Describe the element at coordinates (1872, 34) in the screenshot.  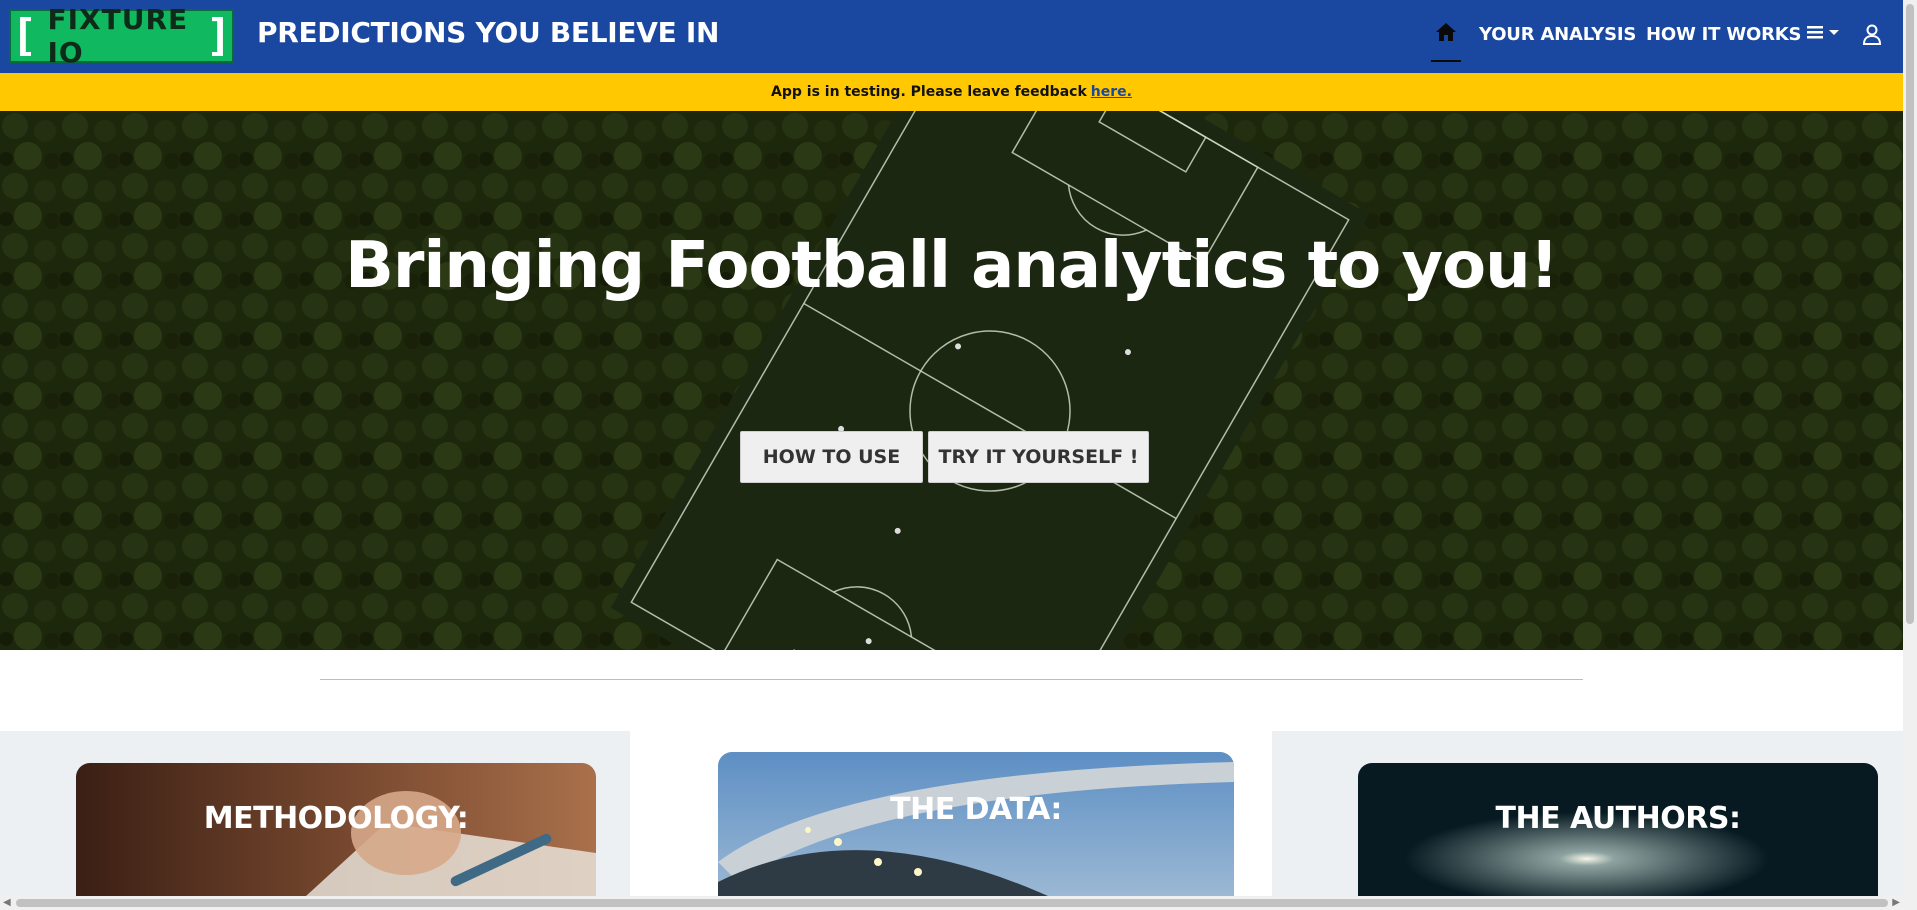
I see `user-icon` at that location.